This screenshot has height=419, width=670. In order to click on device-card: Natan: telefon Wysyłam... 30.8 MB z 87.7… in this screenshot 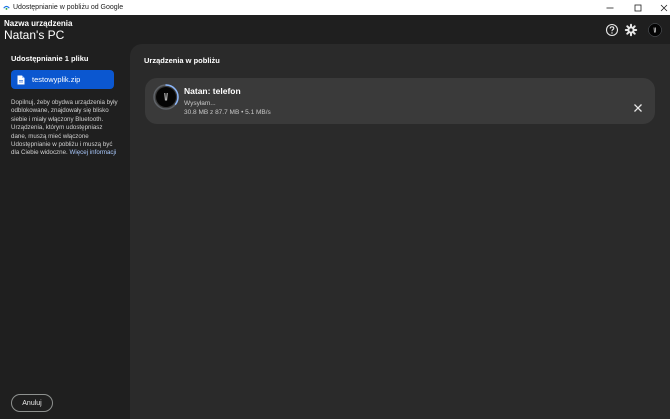, I will do `click(400, 101)`.